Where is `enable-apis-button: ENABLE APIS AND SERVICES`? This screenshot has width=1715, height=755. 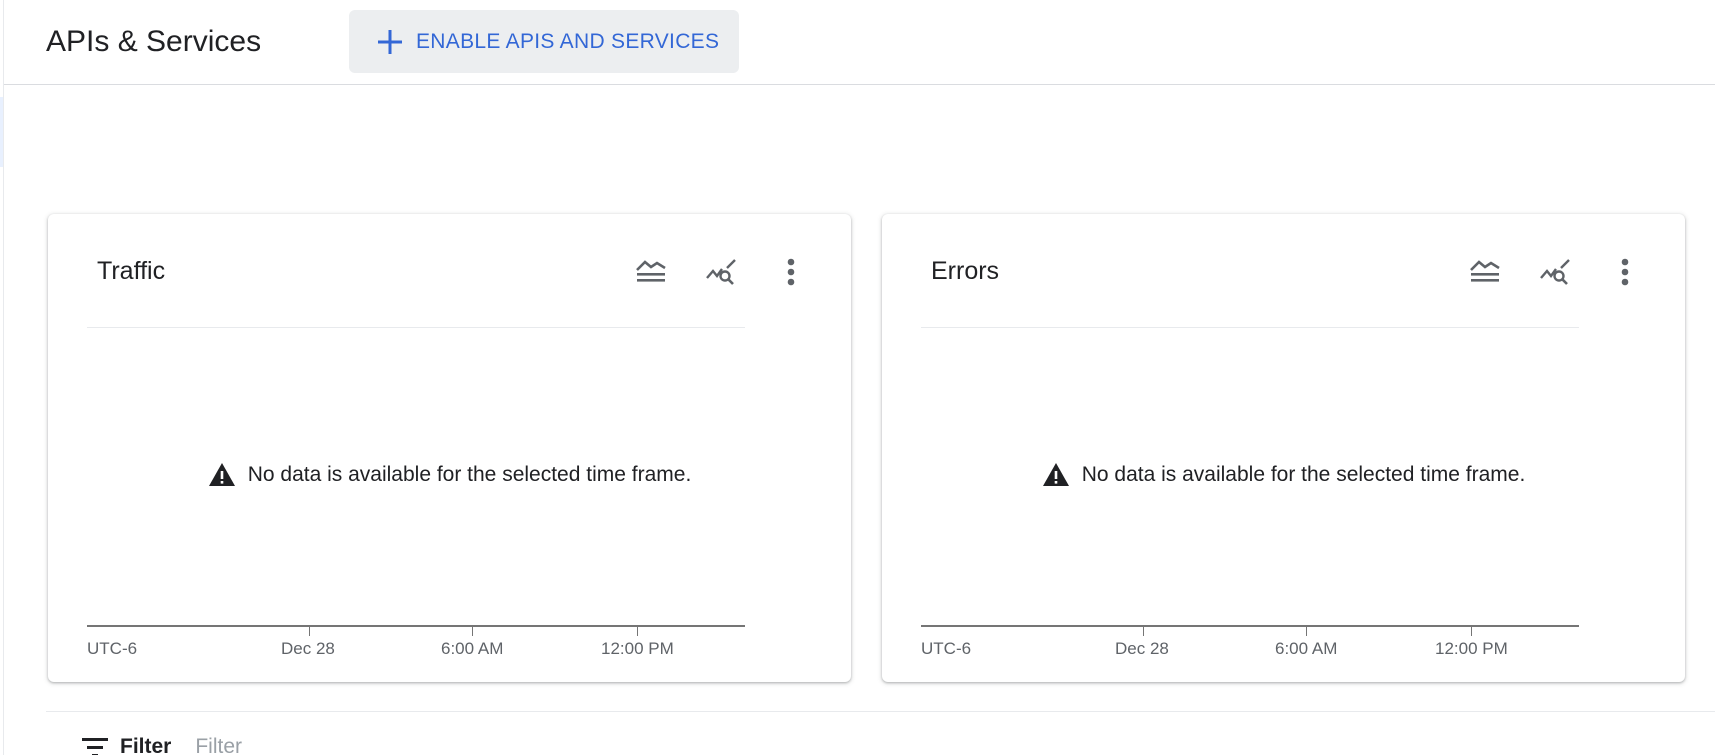 enable-apis-button: ENABLE APIS AND SERVICES is located at coordinates (544, 41).